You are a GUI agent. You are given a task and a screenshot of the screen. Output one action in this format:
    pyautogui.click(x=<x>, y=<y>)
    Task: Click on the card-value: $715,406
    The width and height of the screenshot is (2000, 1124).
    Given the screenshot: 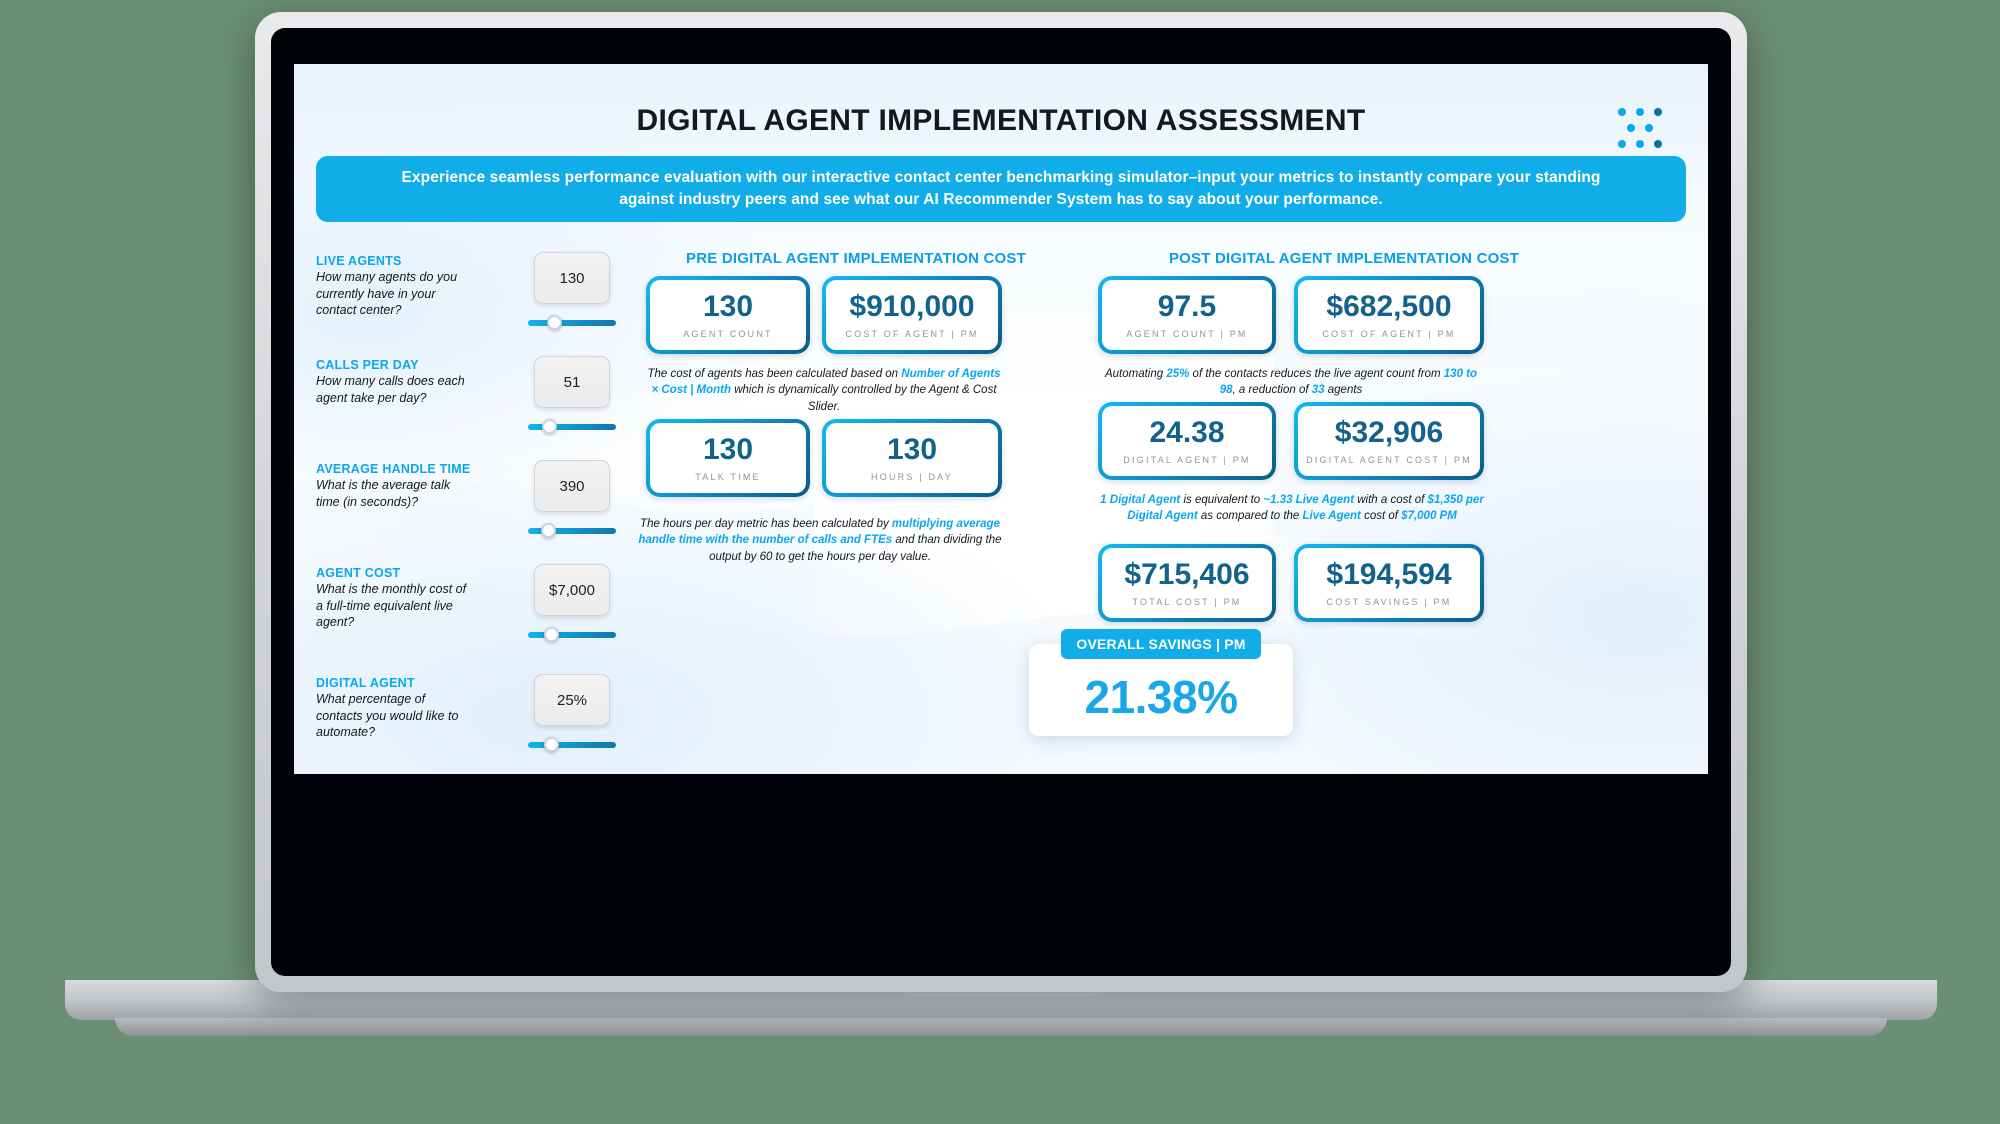 What is the action you would take?
    pyautogui.click(x=1187, y=574)
    